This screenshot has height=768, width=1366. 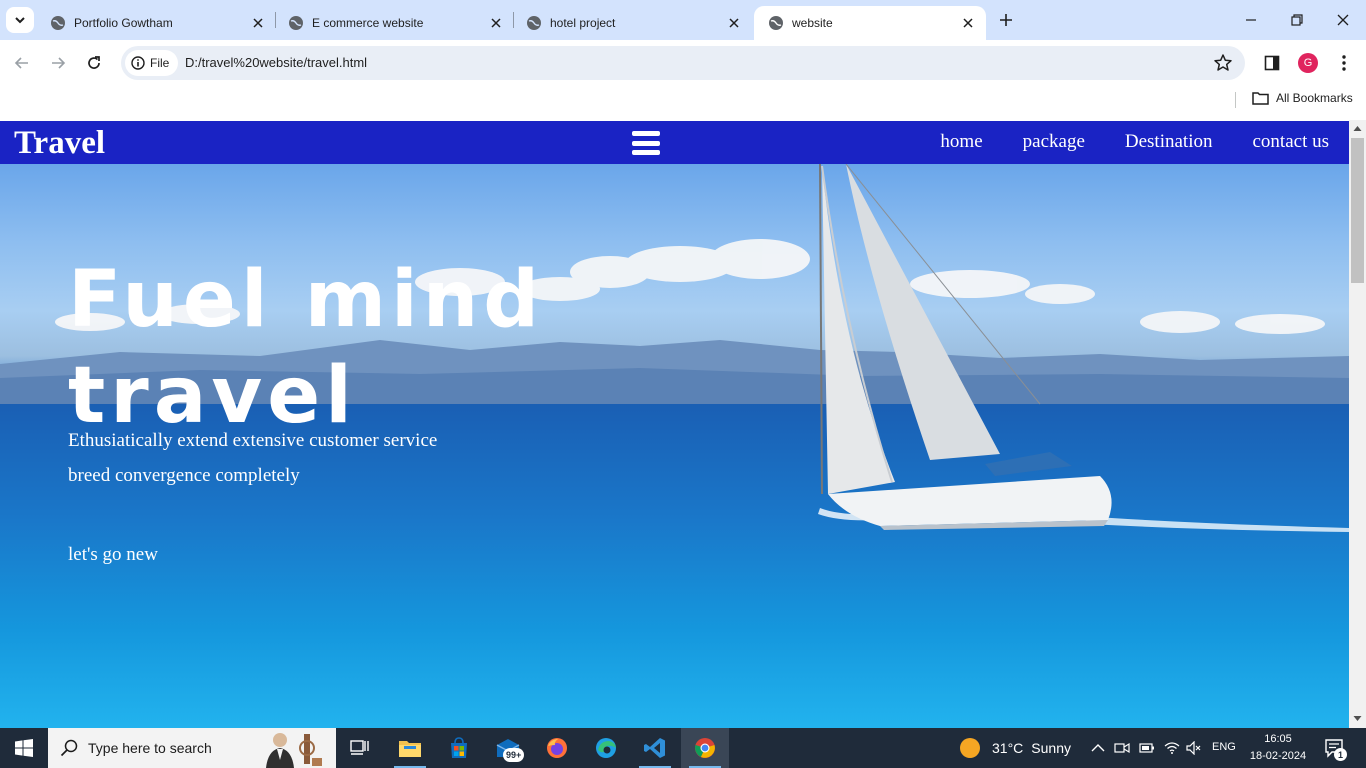 I want to click on scroll-down-arrow-icon, so click(x=1357, y=718).